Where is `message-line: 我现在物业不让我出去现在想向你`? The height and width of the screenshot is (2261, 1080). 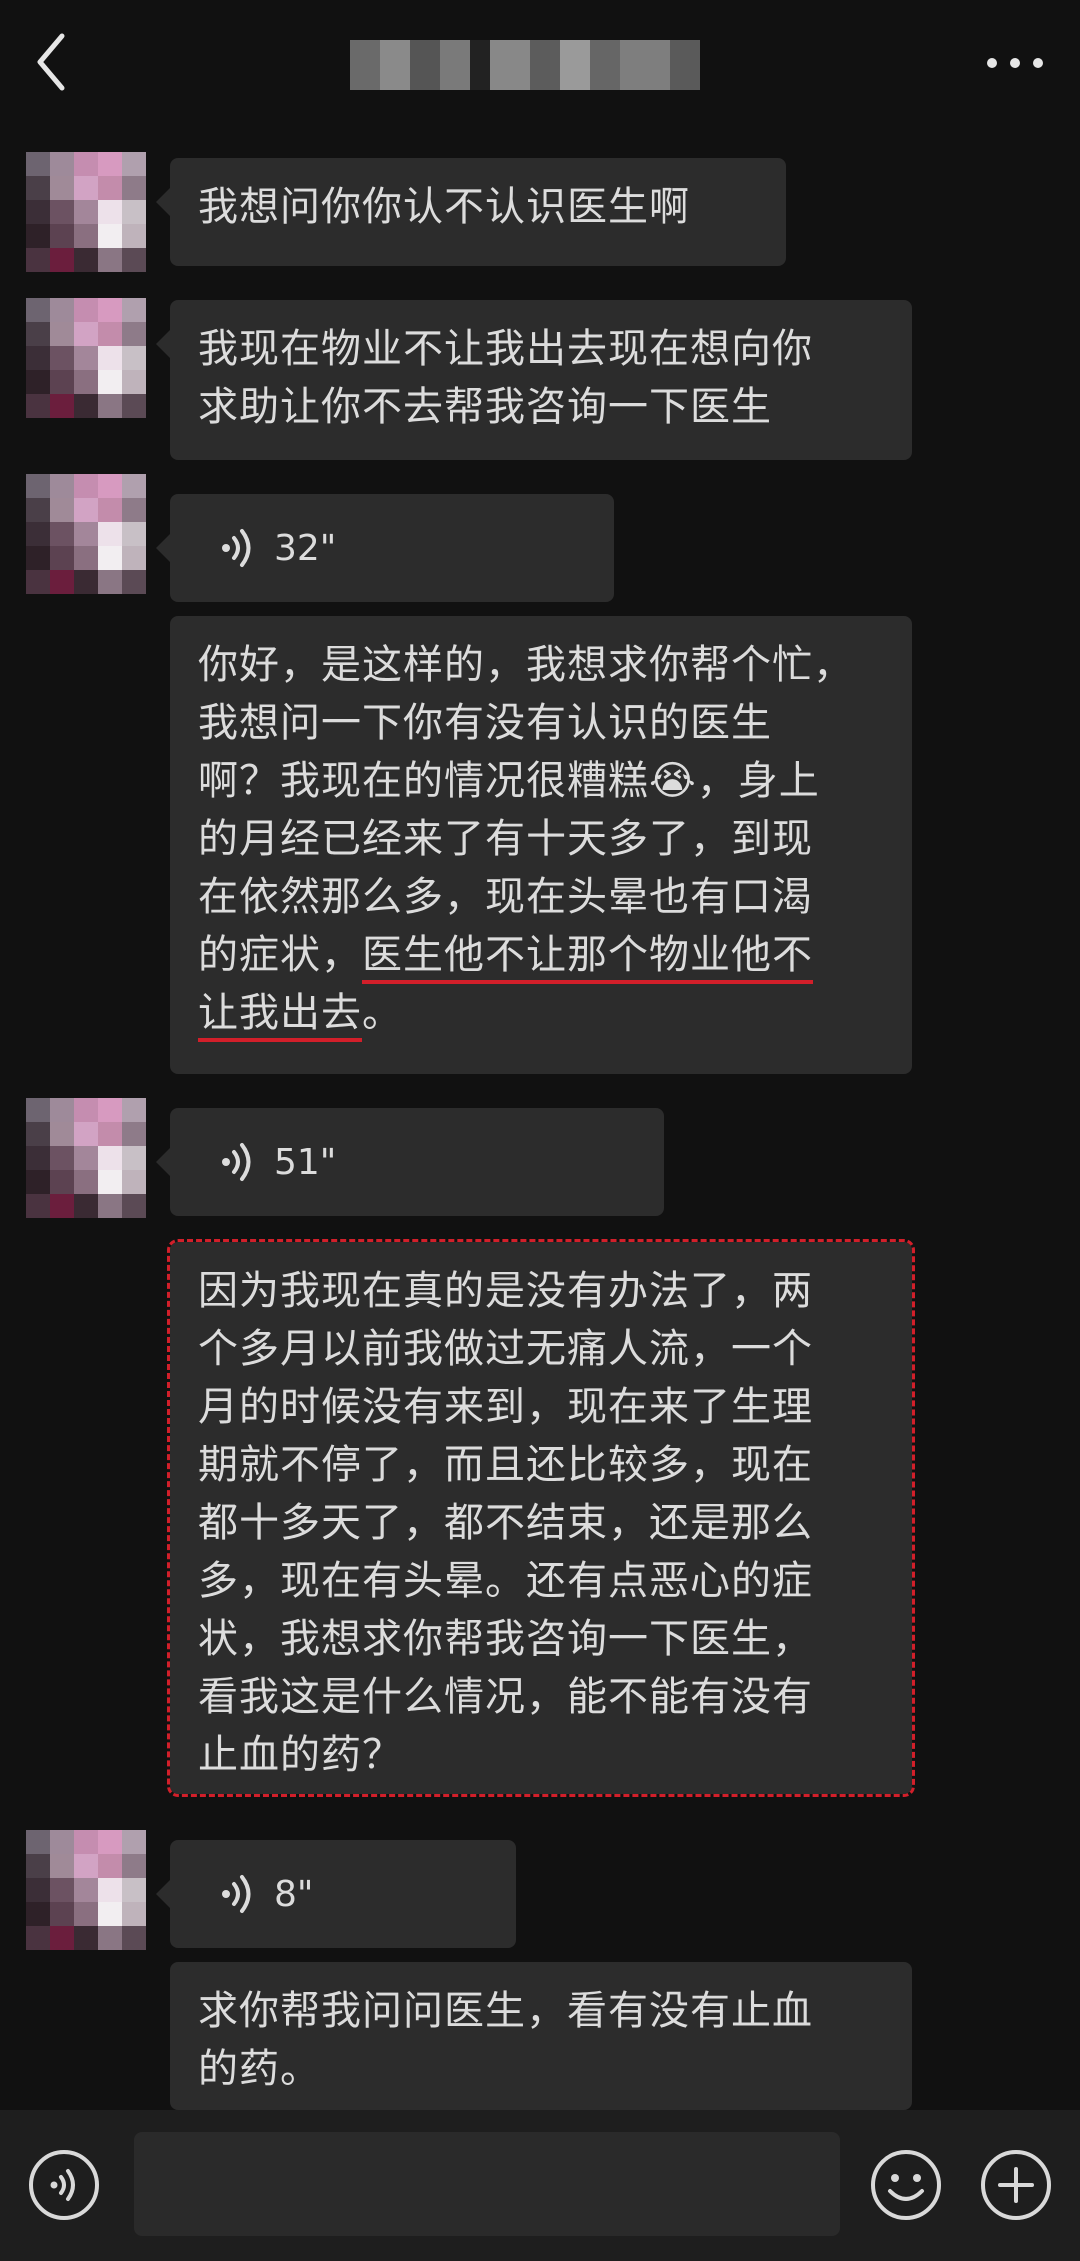
message-line: 我现在物业不让我出去现在想向你 is located at coordinates (505, 349).